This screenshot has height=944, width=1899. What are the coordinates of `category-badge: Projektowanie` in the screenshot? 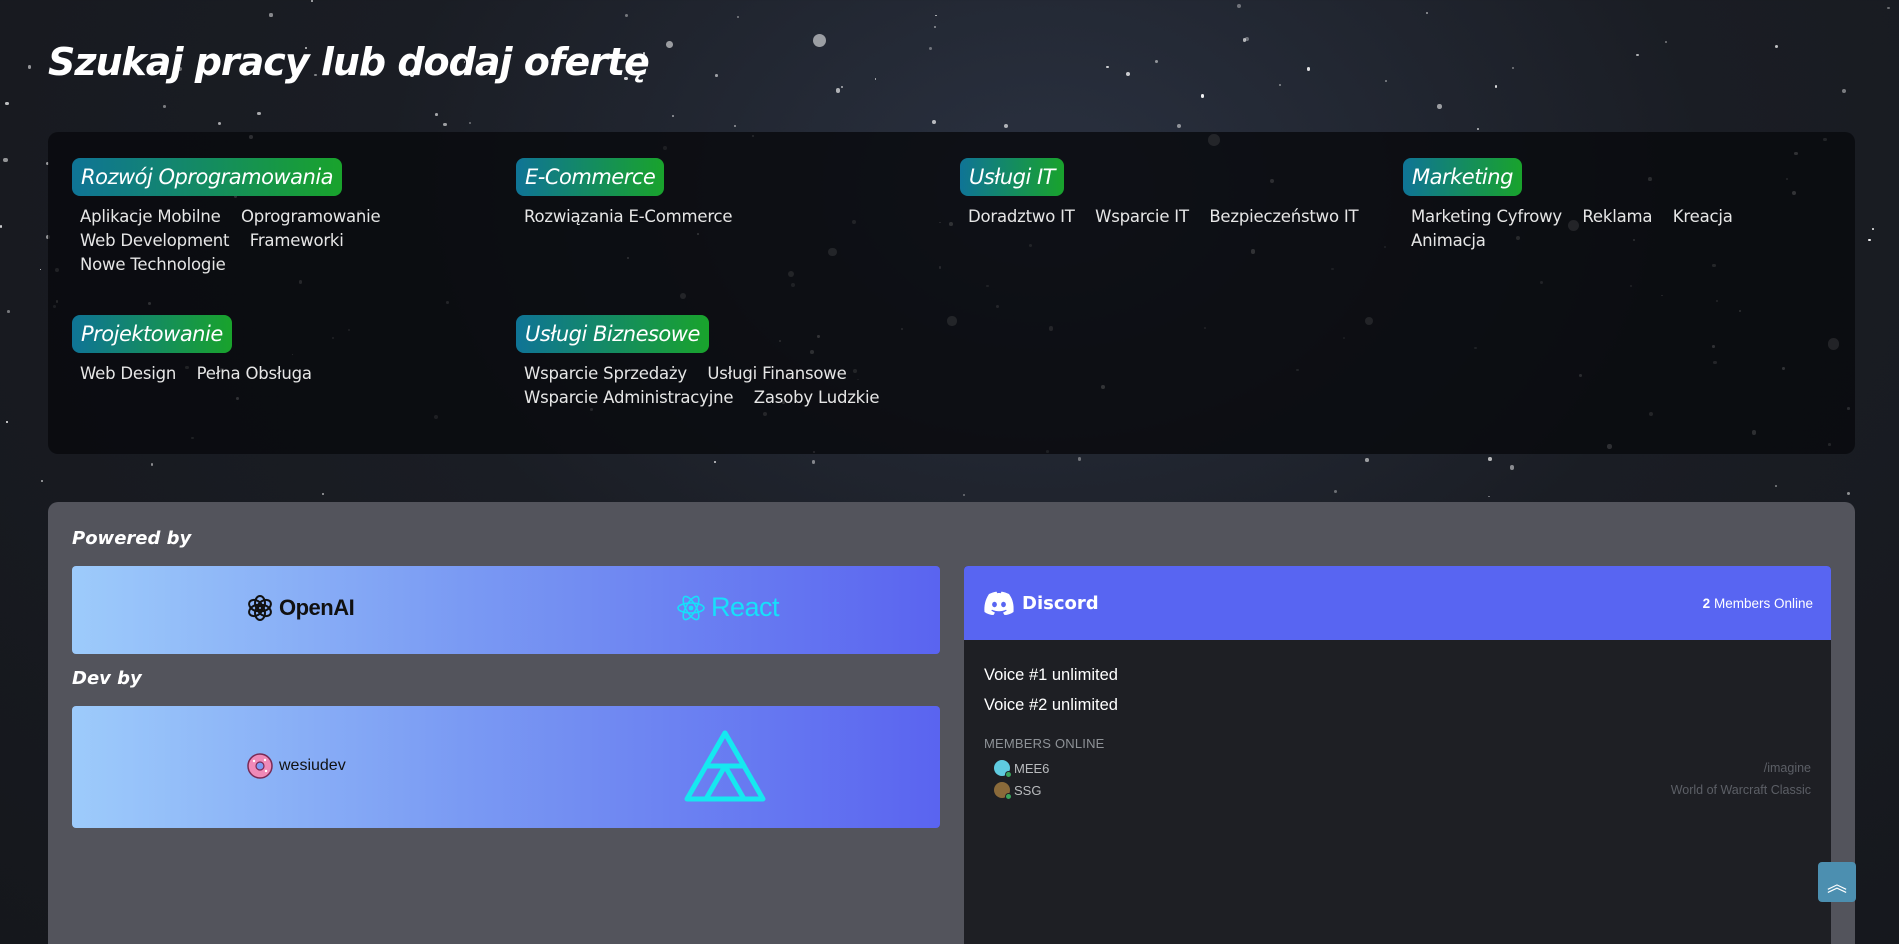 It's located at (152, 334).